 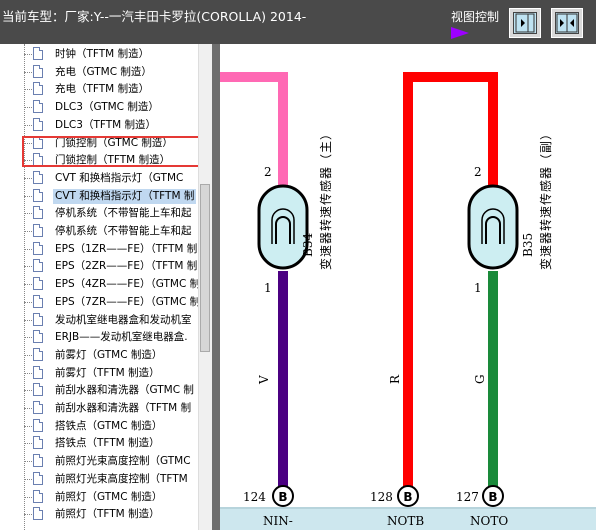 What do you see at coordinates (118, 90) in the screenshot?
I see `tree-item: 充电（TFTM 制造）` at bounding box center [118, 90].